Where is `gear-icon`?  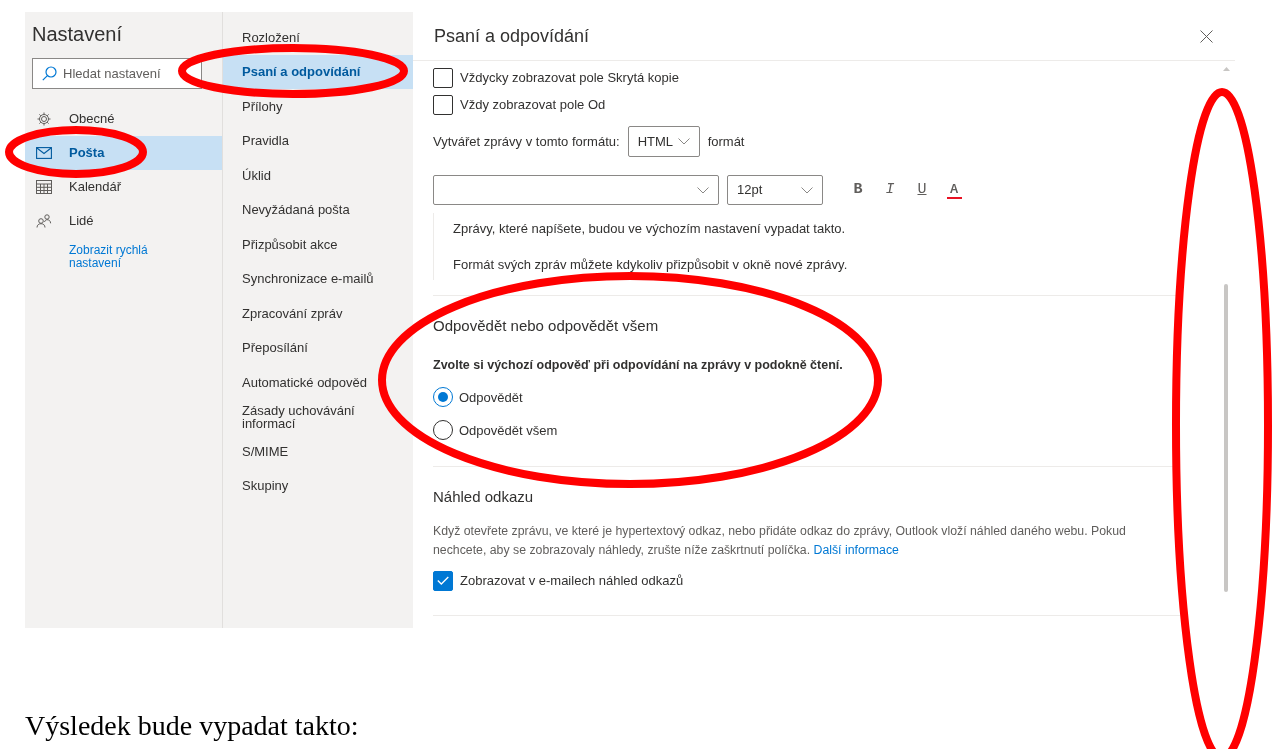
gear-icon is located at coordinates (44, 119).